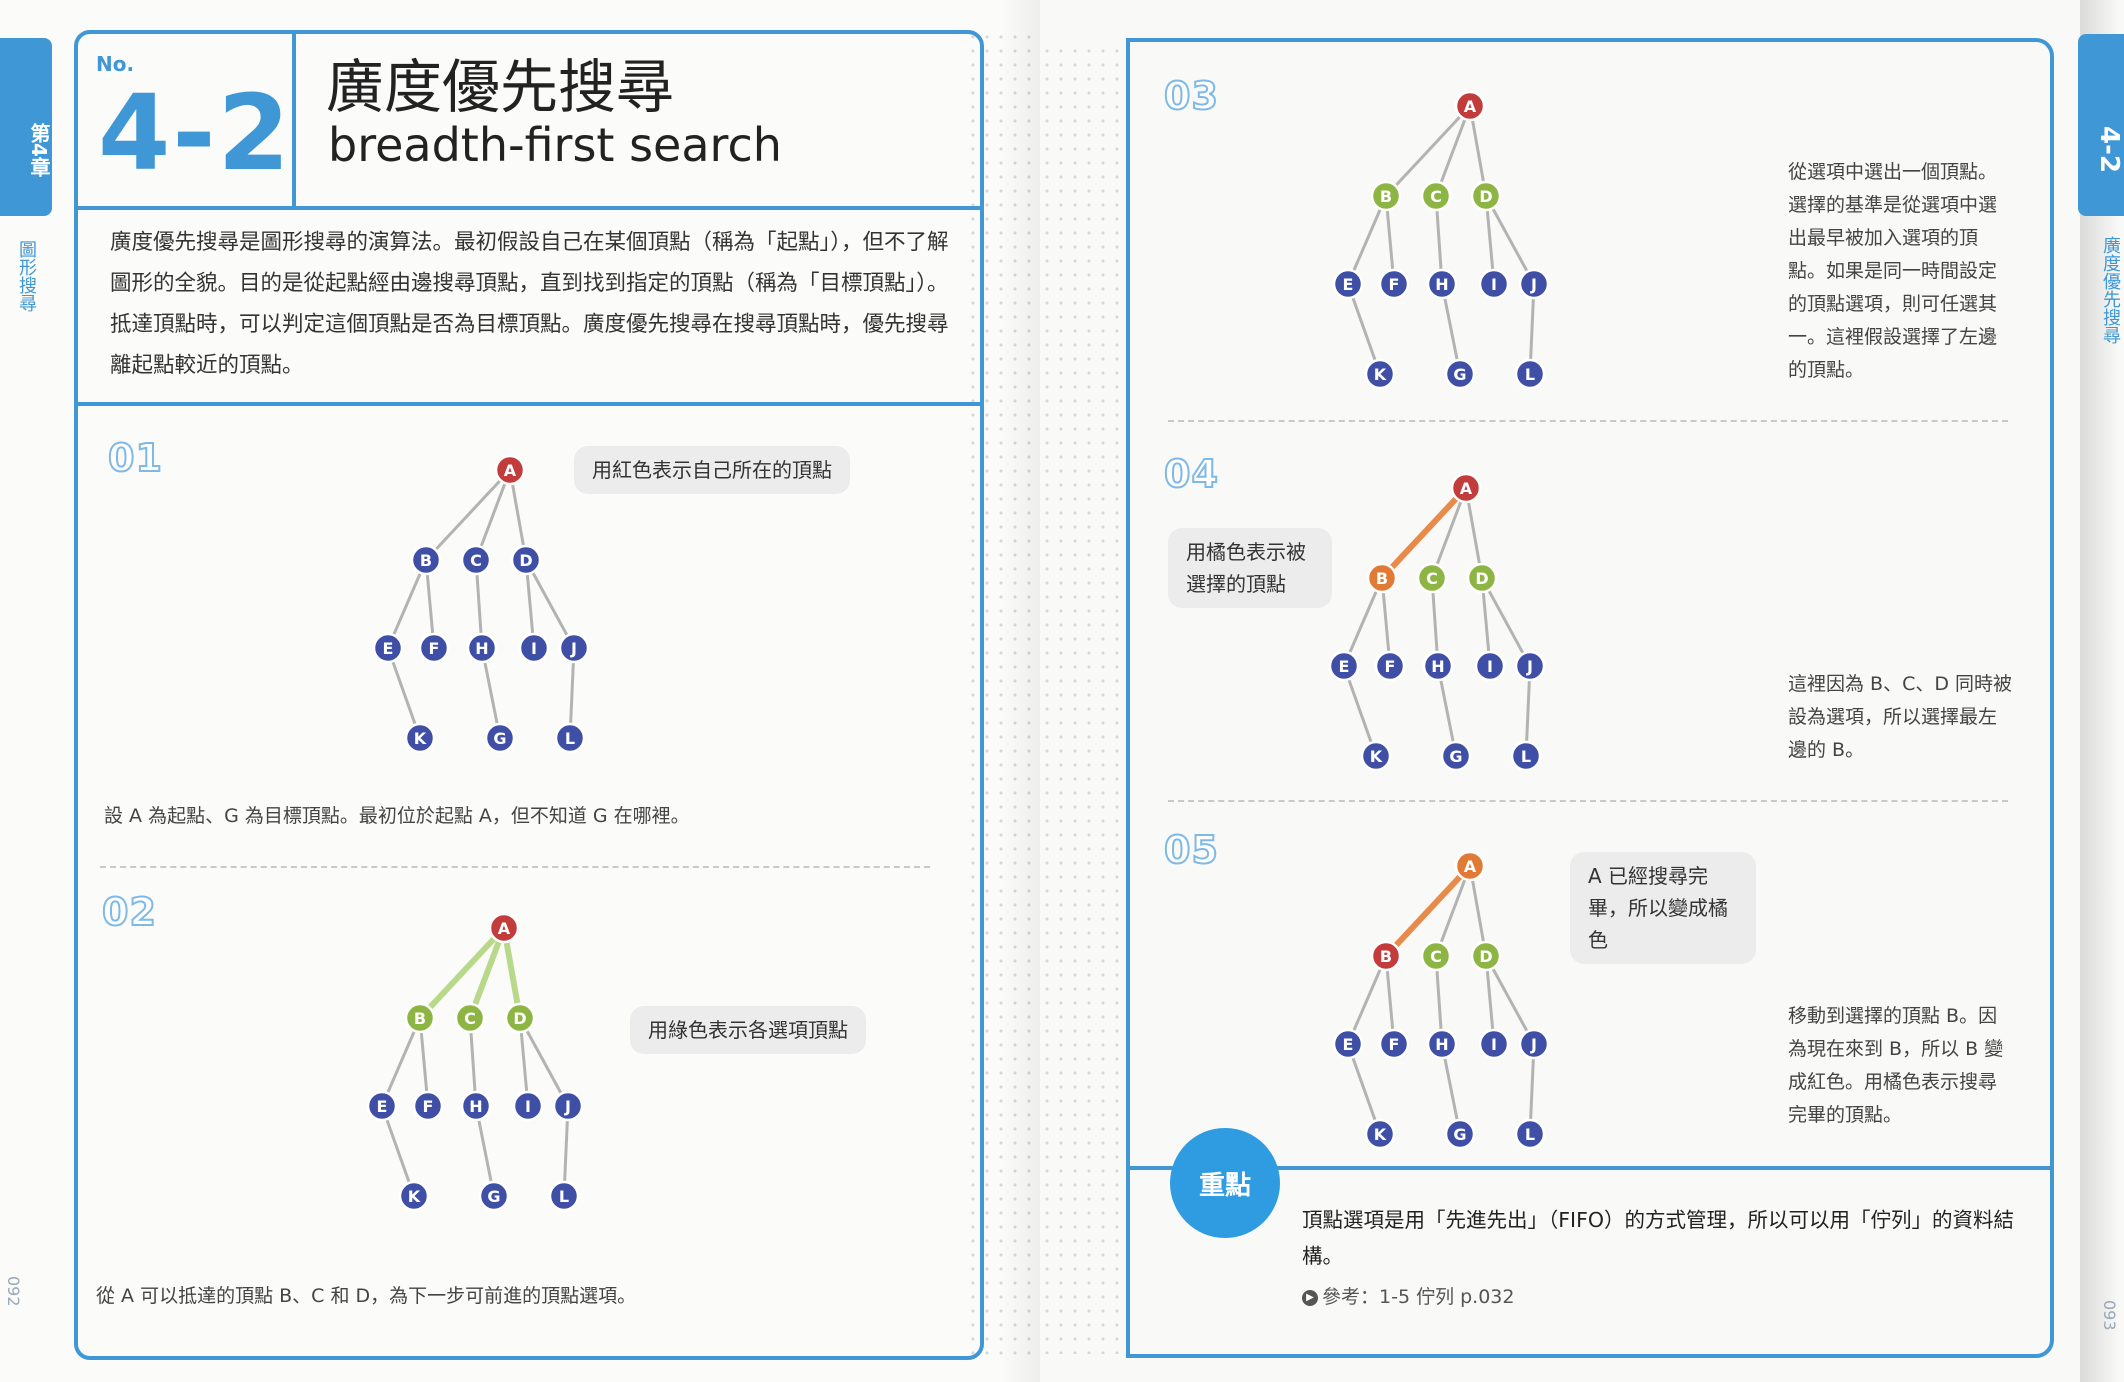 This screenshot has width=2124, height=1382. Describe the element at coordinates (2101, 125) in the screenshot. I see `chapter-tab: 4-2` at that location.